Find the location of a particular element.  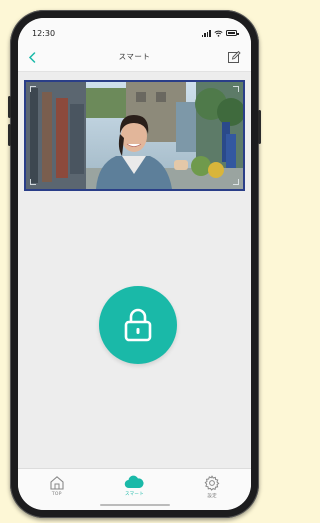

volume-down-button is located at coordinates (9, 135).